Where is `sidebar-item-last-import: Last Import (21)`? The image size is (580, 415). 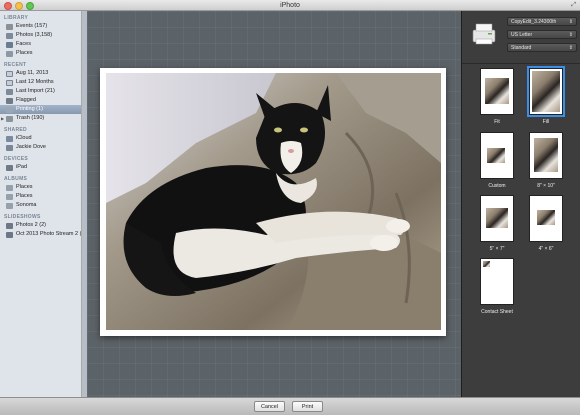
sidebar-item-last-import: Last Import (21) is located at coordinates (40, 91).